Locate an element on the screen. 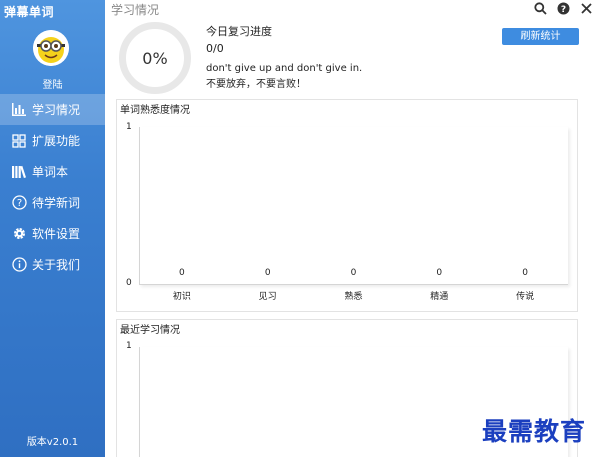 Image resolution: width=603 pixels, height=457 pixels. minion-avatar-icon is located at coordinates (51, 48).